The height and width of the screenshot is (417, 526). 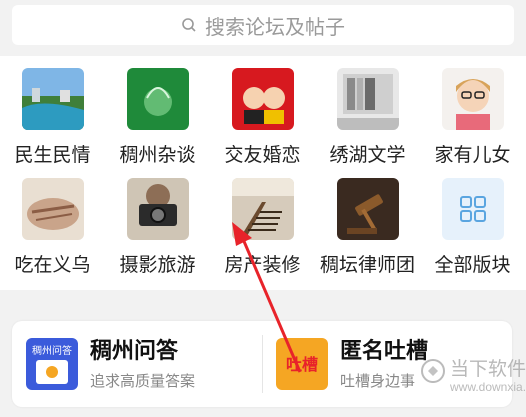 I want to click on chouzhou-wenda-icon: 稠州问答, so click(x=52, y=364).